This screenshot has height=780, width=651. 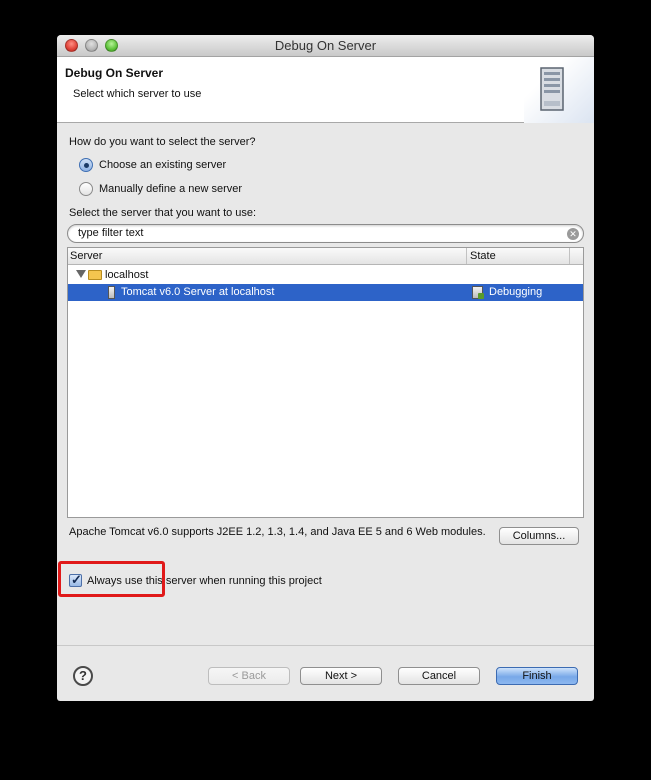 I want to click on footer-divider, so click(x=325, y=645).